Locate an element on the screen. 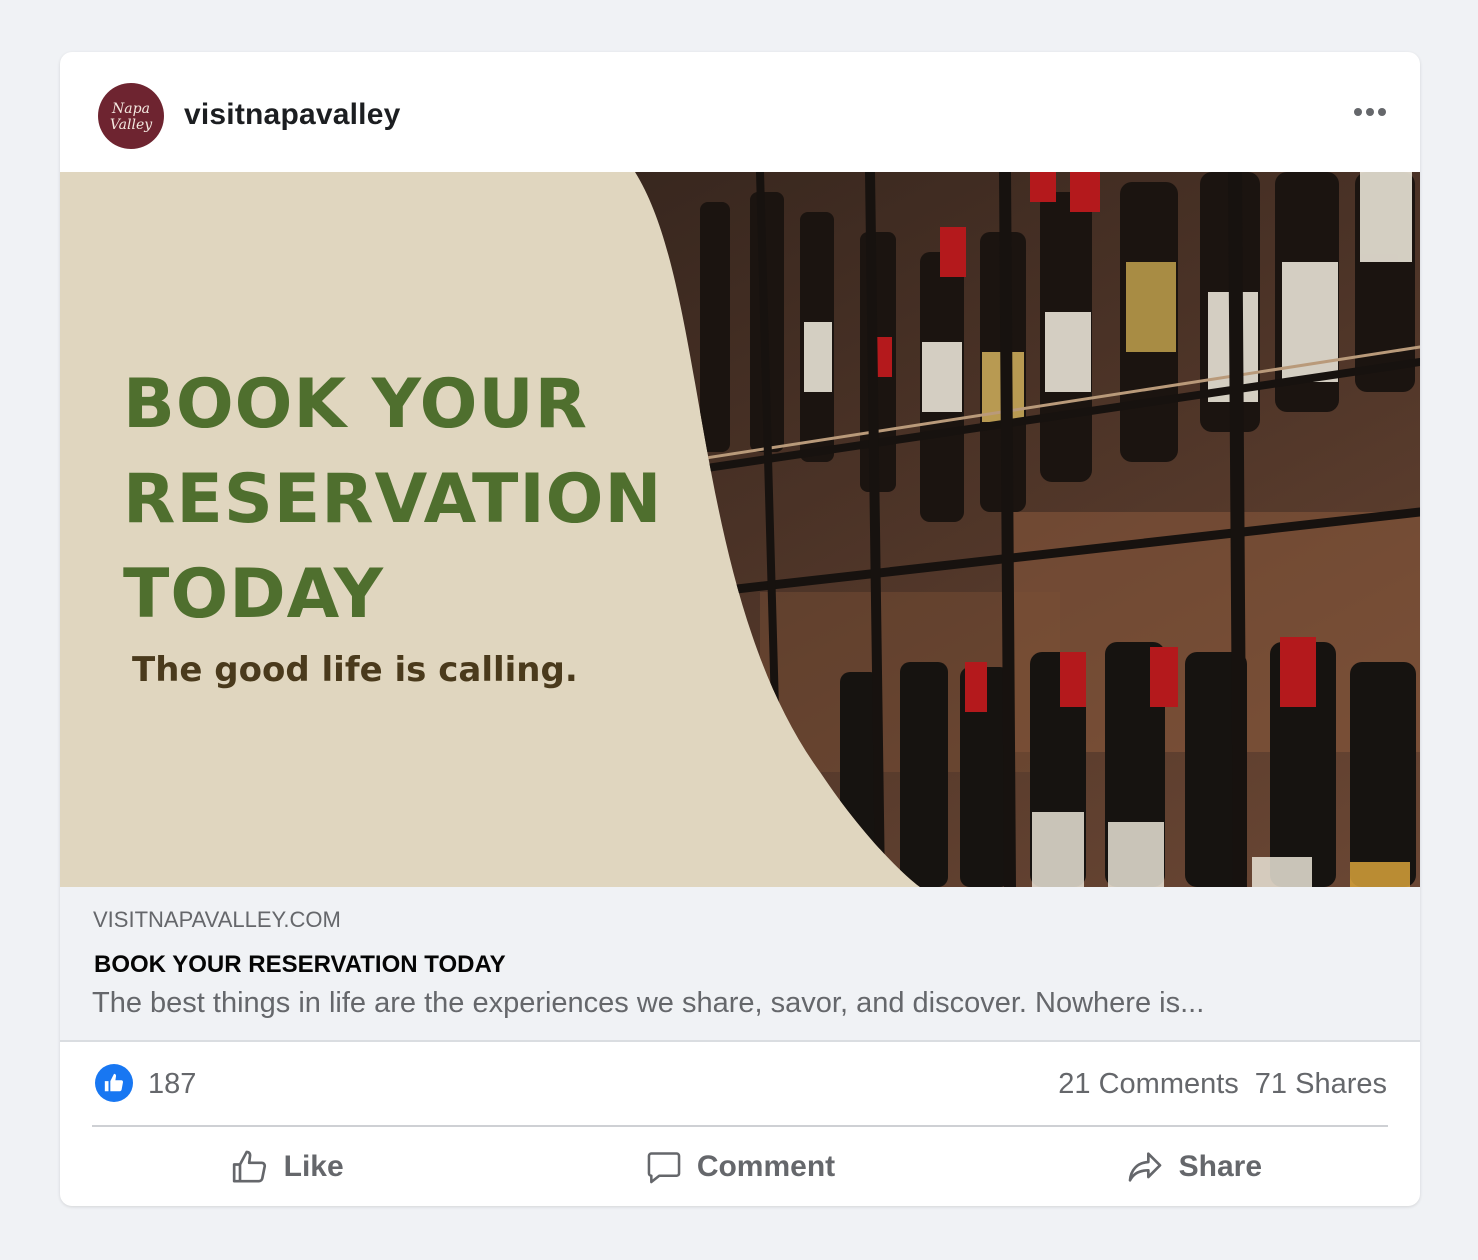 Image resolution: width=1478 pixels, height=1260 pixels. svg-text: Napa is located at coordinates (130, 109).